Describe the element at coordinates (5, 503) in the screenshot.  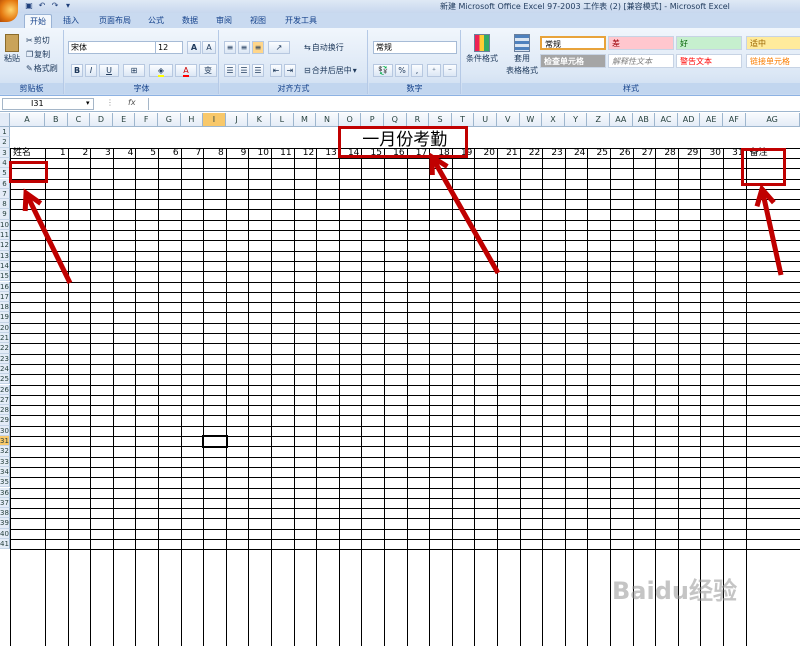
I see `row-header-37: 37` at that location.